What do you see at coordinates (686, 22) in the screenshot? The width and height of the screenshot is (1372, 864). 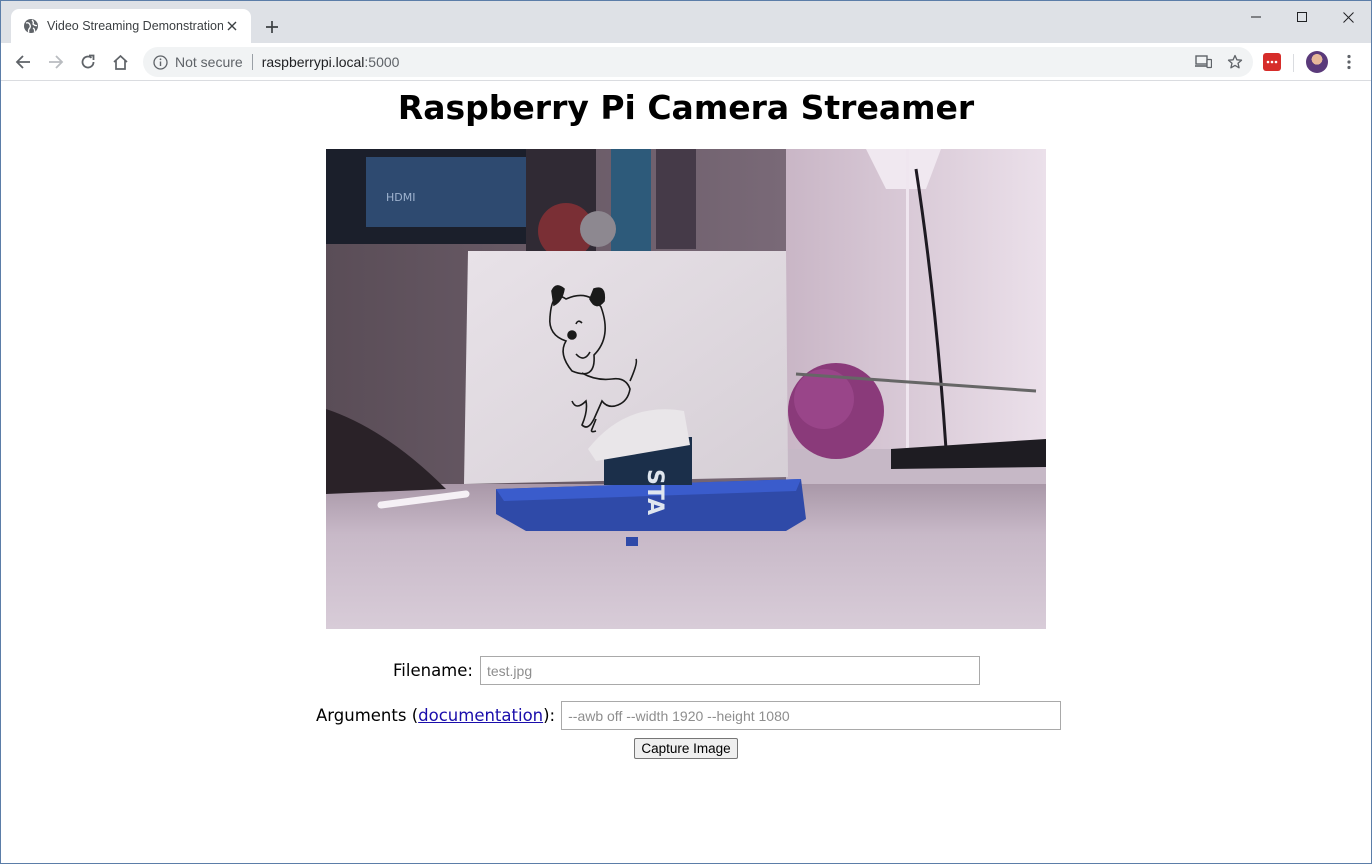 I see `tab-strip: Video Streaming Demonstration` at bounding box center [686, 22].